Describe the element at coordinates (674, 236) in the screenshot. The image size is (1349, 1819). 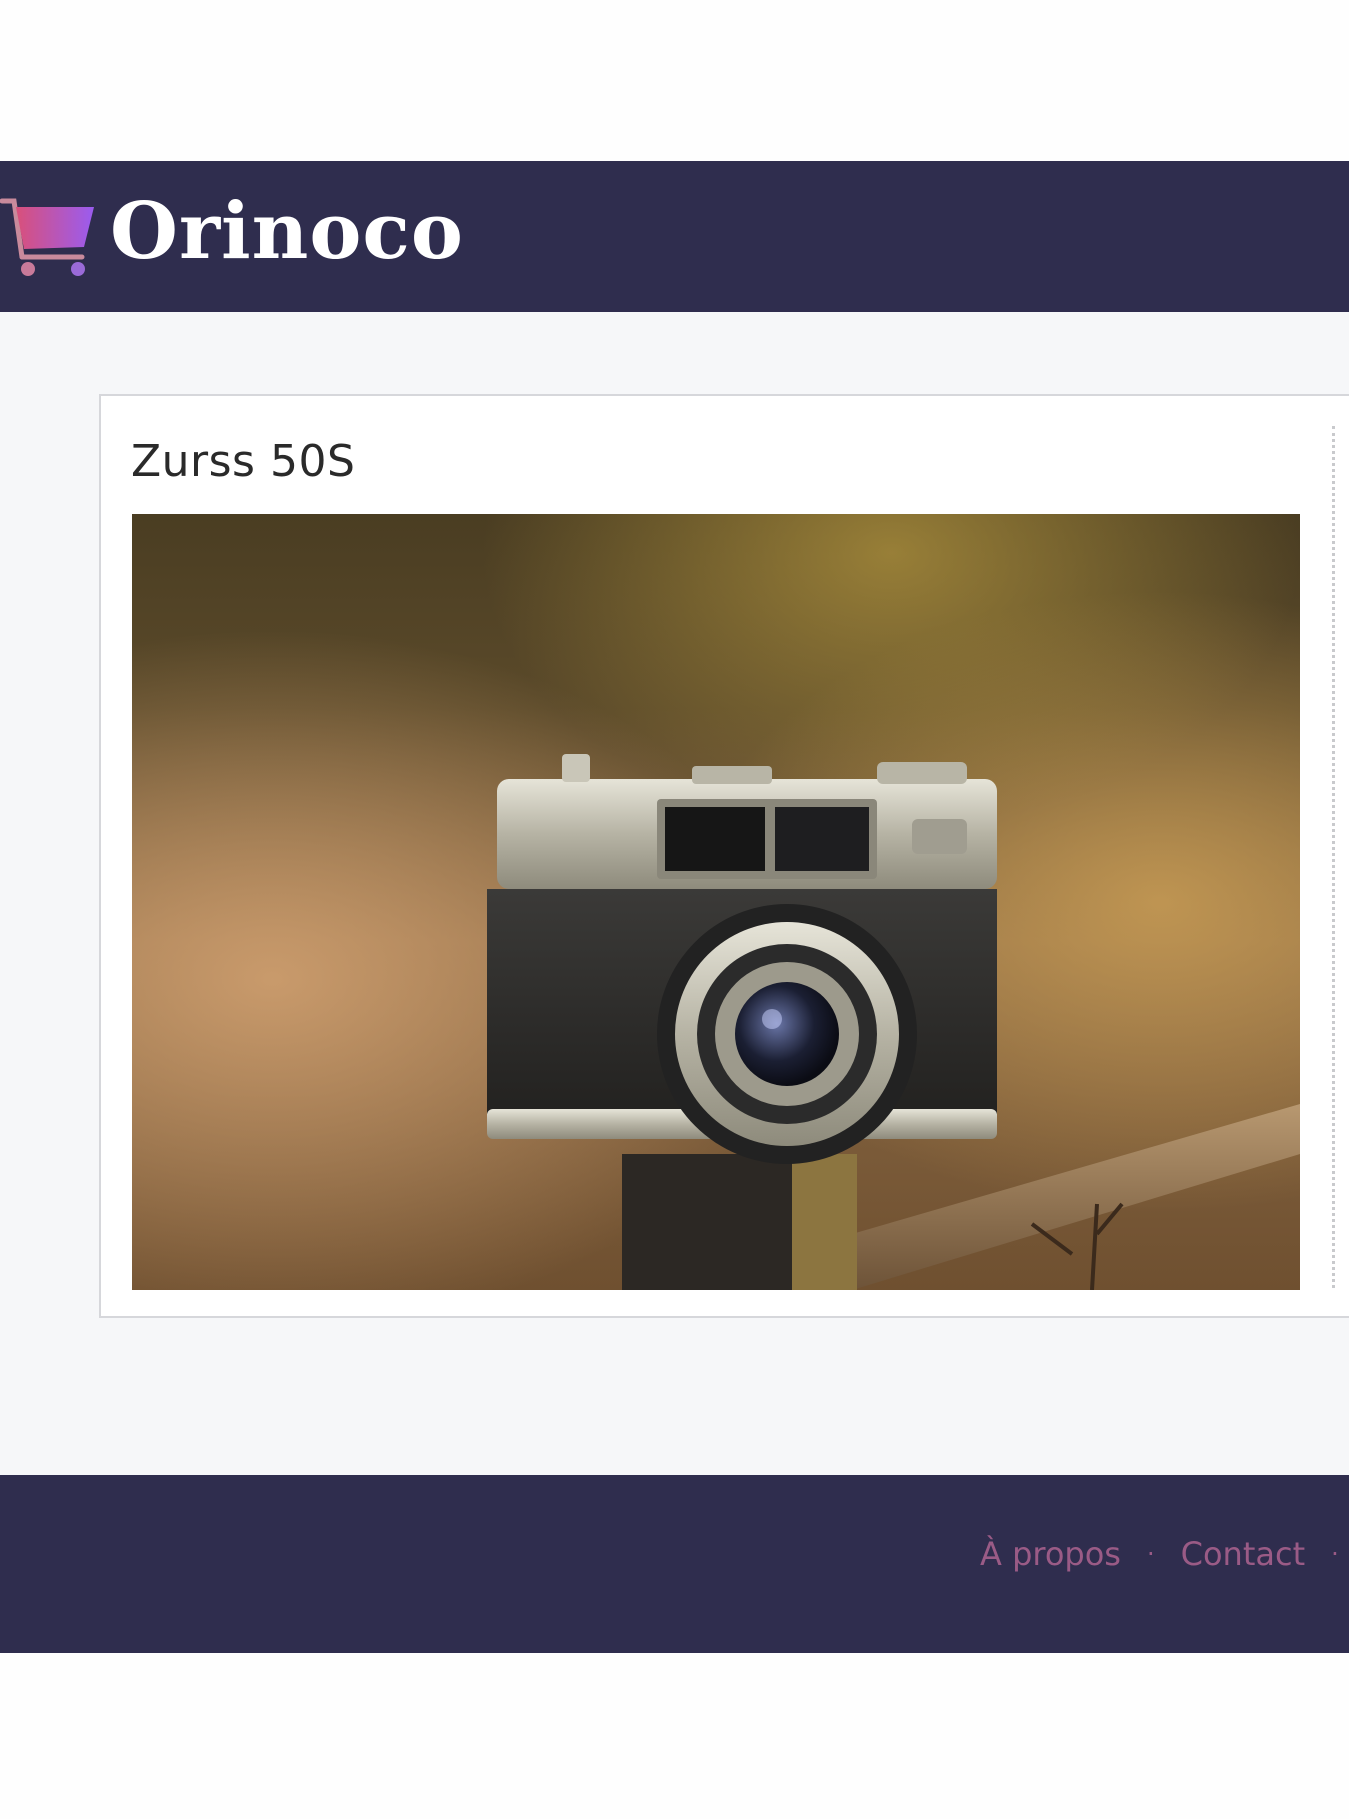
I see `site-header: Orinoco` at that location.